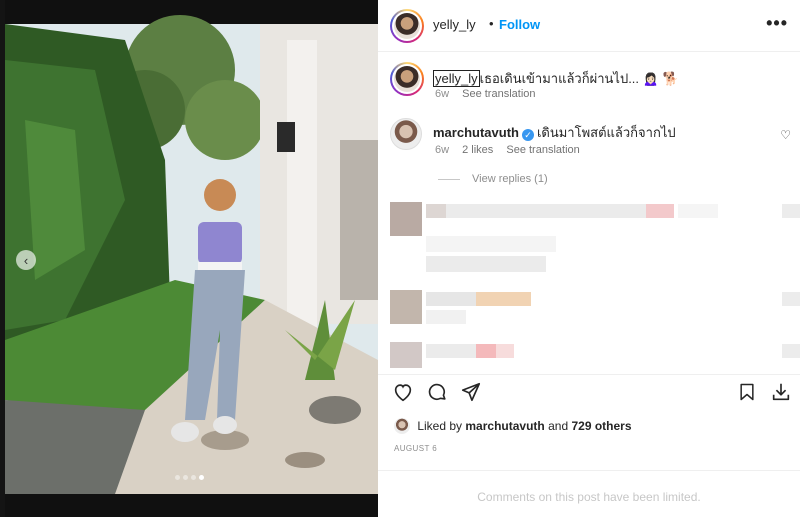 Image resolution: width=800 pixels, height=517 pixels. I want to click on commenter-avatar, so click(406, 134).